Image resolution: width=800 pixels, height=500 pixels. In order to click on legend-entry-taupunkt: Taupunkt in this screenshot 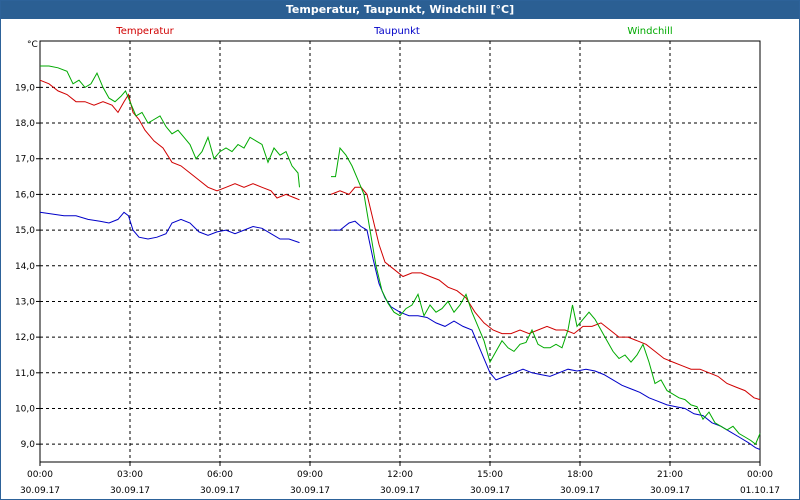, I will do `click(396, 31)`.